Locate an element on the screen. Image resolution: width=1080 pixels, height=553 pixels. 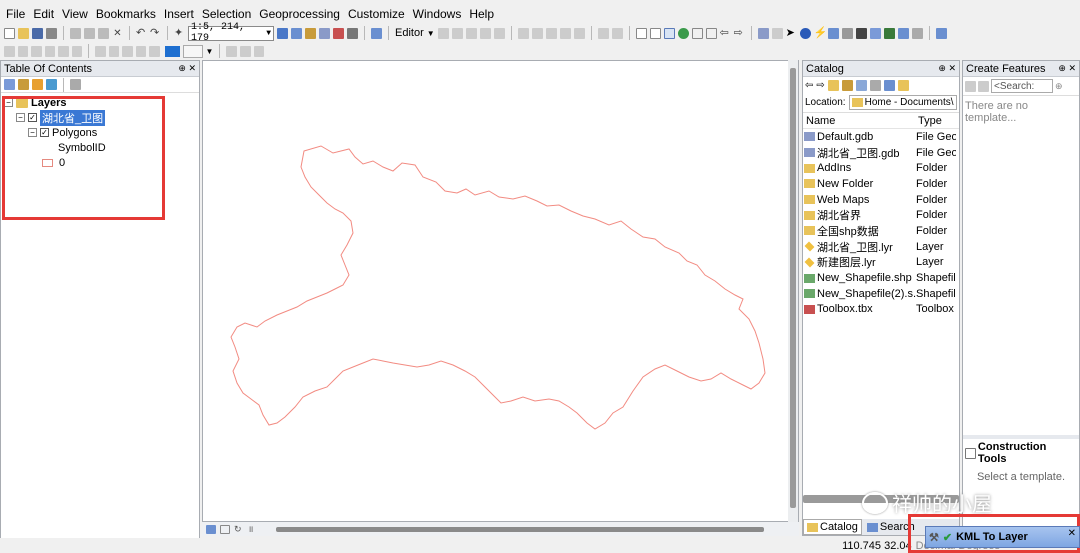
menu-windows: Windows is located at coordinates (437, 14).